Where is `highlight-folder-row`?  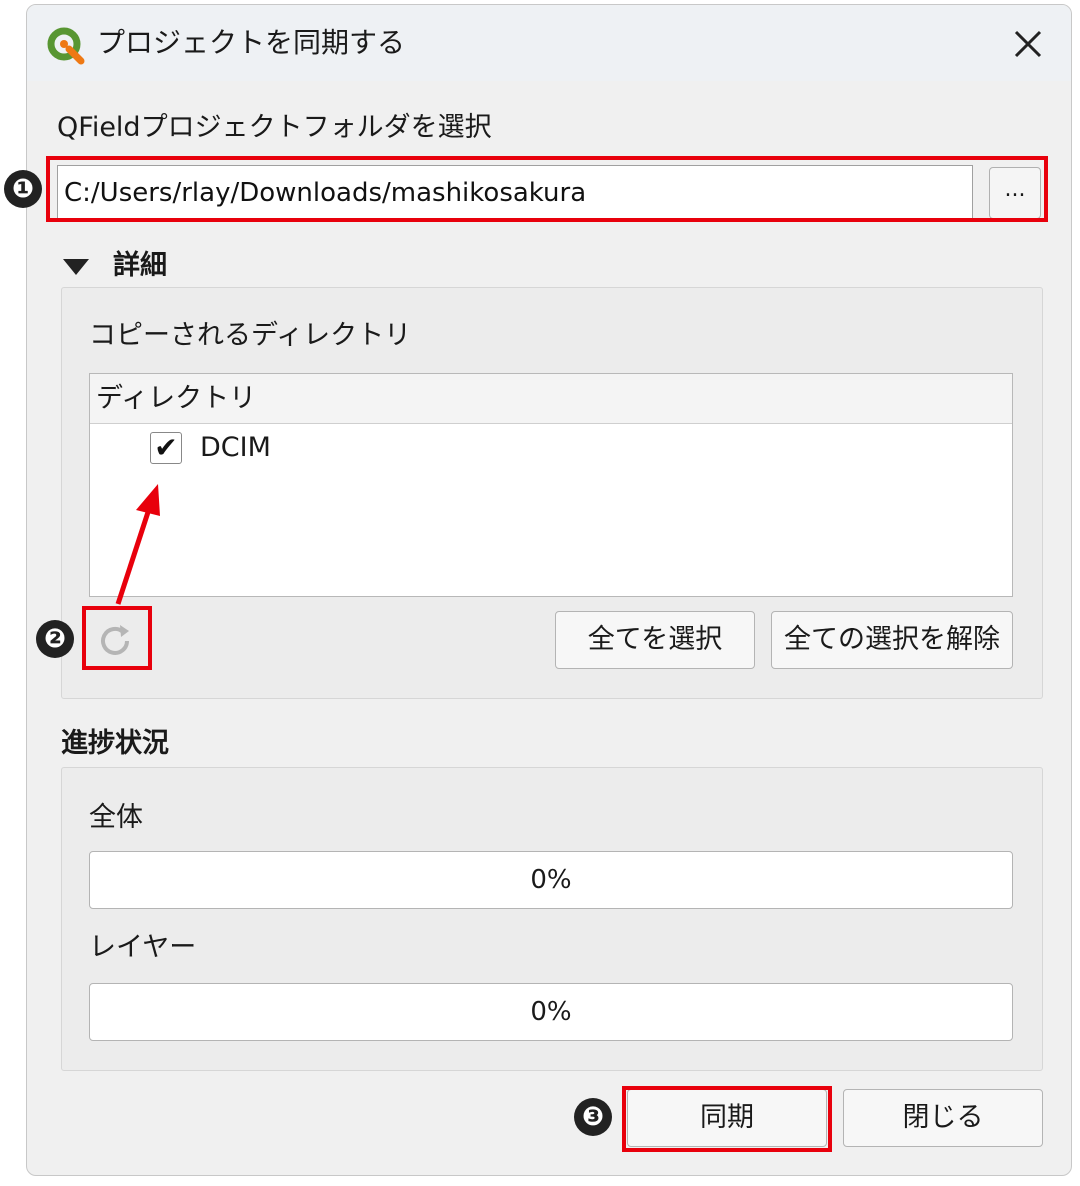 highlight-folder-row is located at coordinates (547, 189).